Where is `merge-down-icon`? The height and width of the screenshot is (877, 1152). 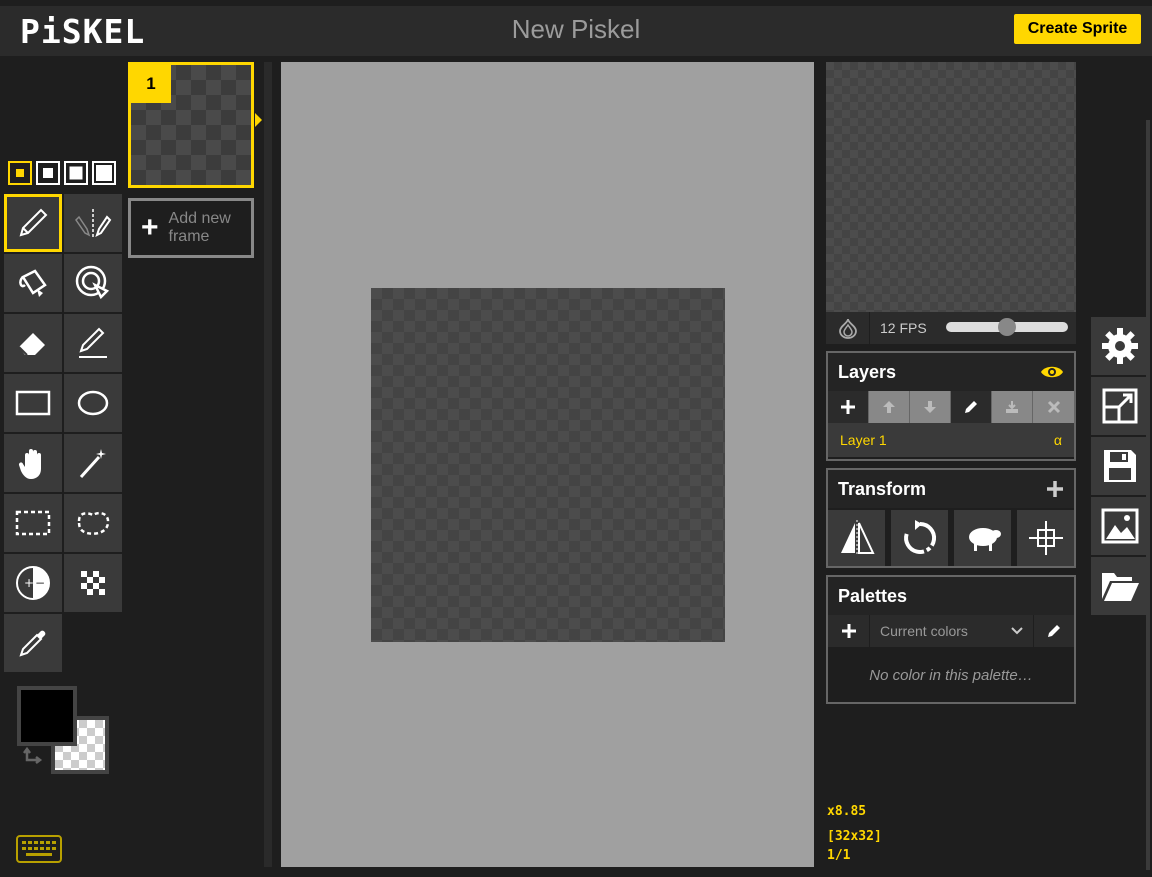
merge-down-icon is located at coordinates (1012, 407).